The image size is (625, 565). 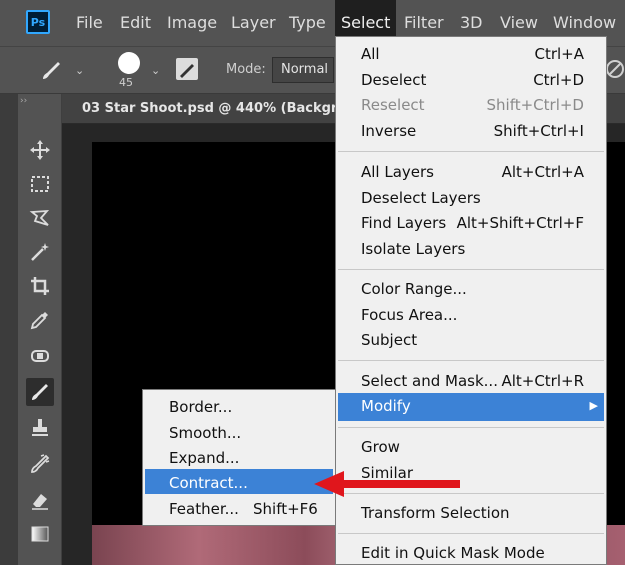 I want to click on brush-settings-panel-icon, so click(x=187, y=69).